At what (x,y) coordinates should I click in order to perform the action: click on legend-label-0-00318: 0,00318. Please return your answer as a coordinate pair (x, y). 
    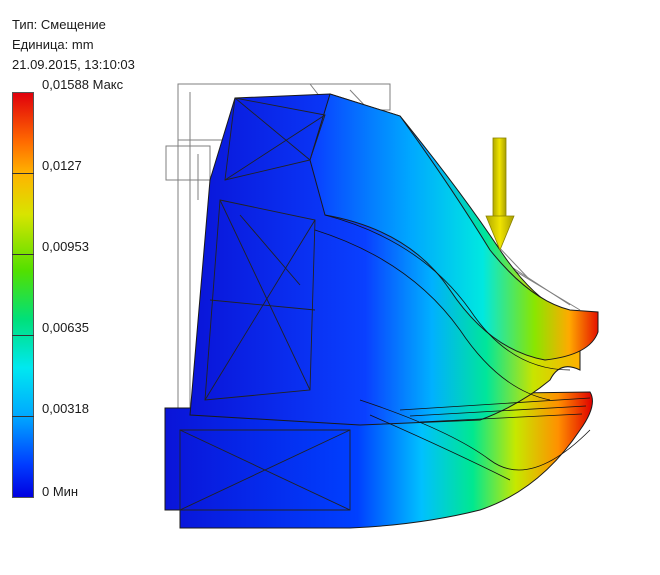
    Looking at the image, I should click on (65, 408).